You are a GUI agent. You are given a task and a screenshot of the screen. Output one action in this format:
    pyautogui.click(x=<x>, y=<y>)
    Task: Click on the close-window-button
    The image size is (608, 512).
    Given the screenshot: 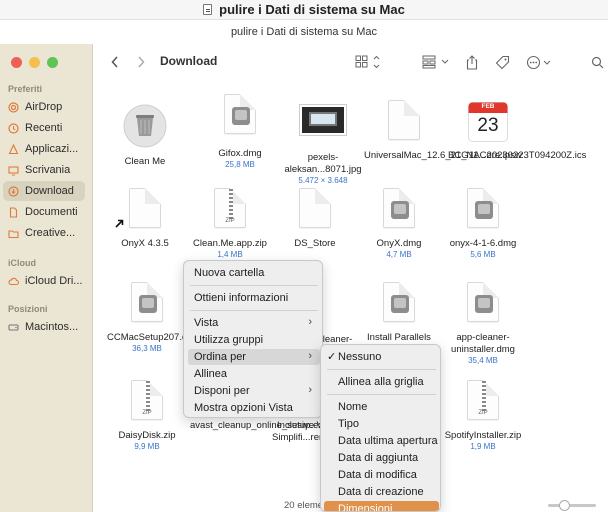 What is the action you would take?
    pyautogui.click(x=16, y=62)
    